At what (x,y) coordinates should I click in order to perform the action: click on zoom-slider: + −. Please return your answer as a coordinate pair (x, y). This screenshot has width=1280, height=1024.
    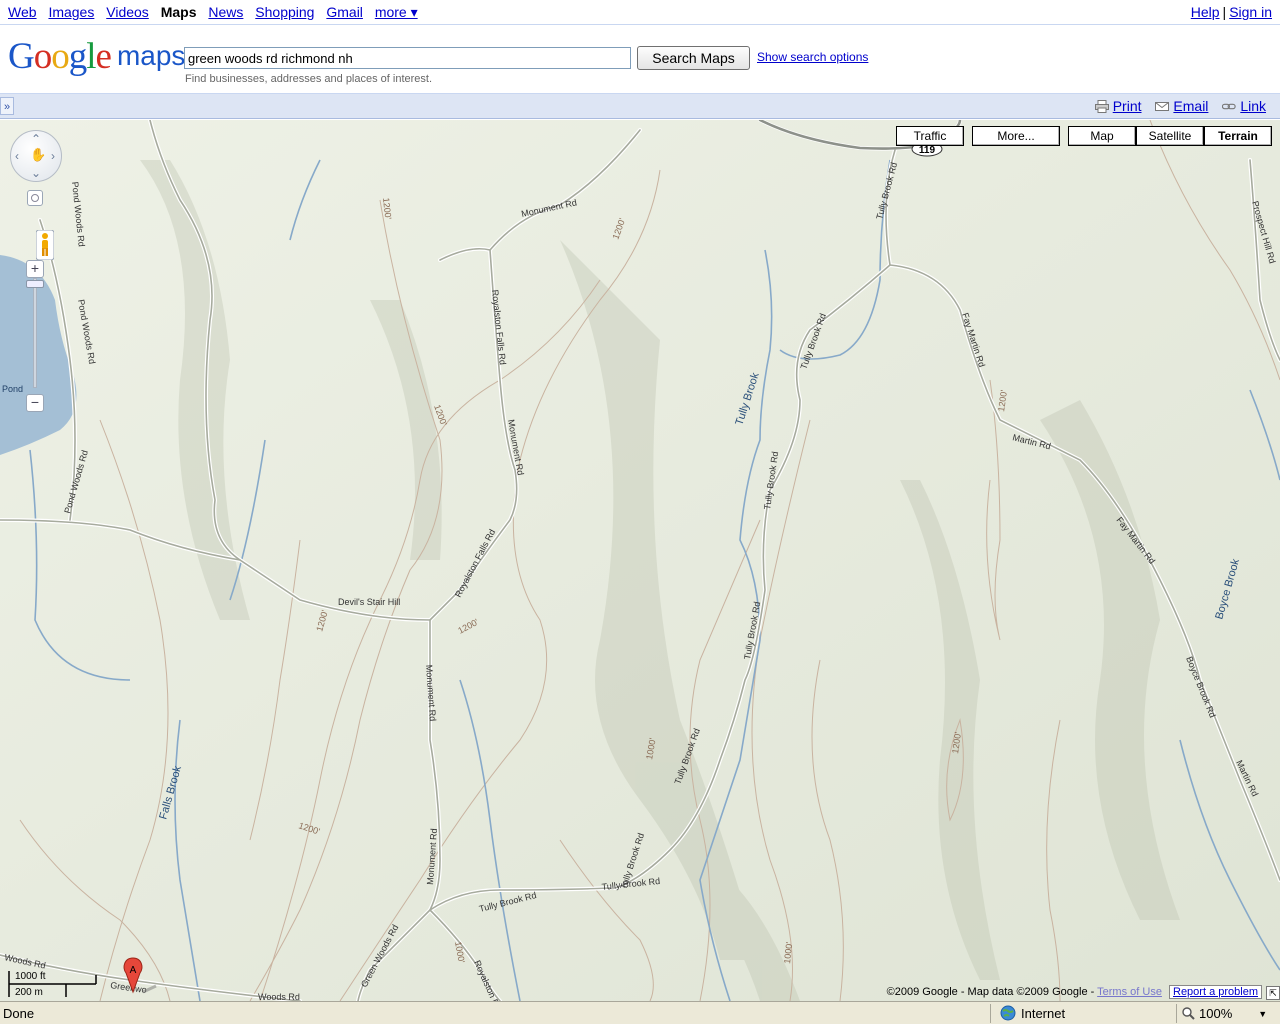
    Looking at the image, I should click on (35, 336).